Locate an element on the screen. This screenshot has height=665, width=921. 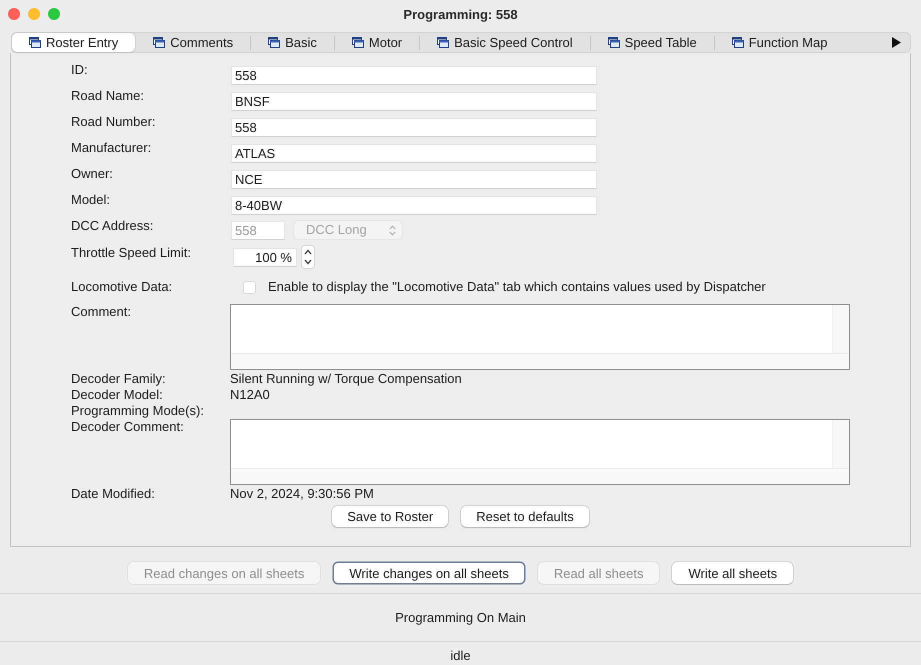
tab: Motor is located at coordinates (377, 42).